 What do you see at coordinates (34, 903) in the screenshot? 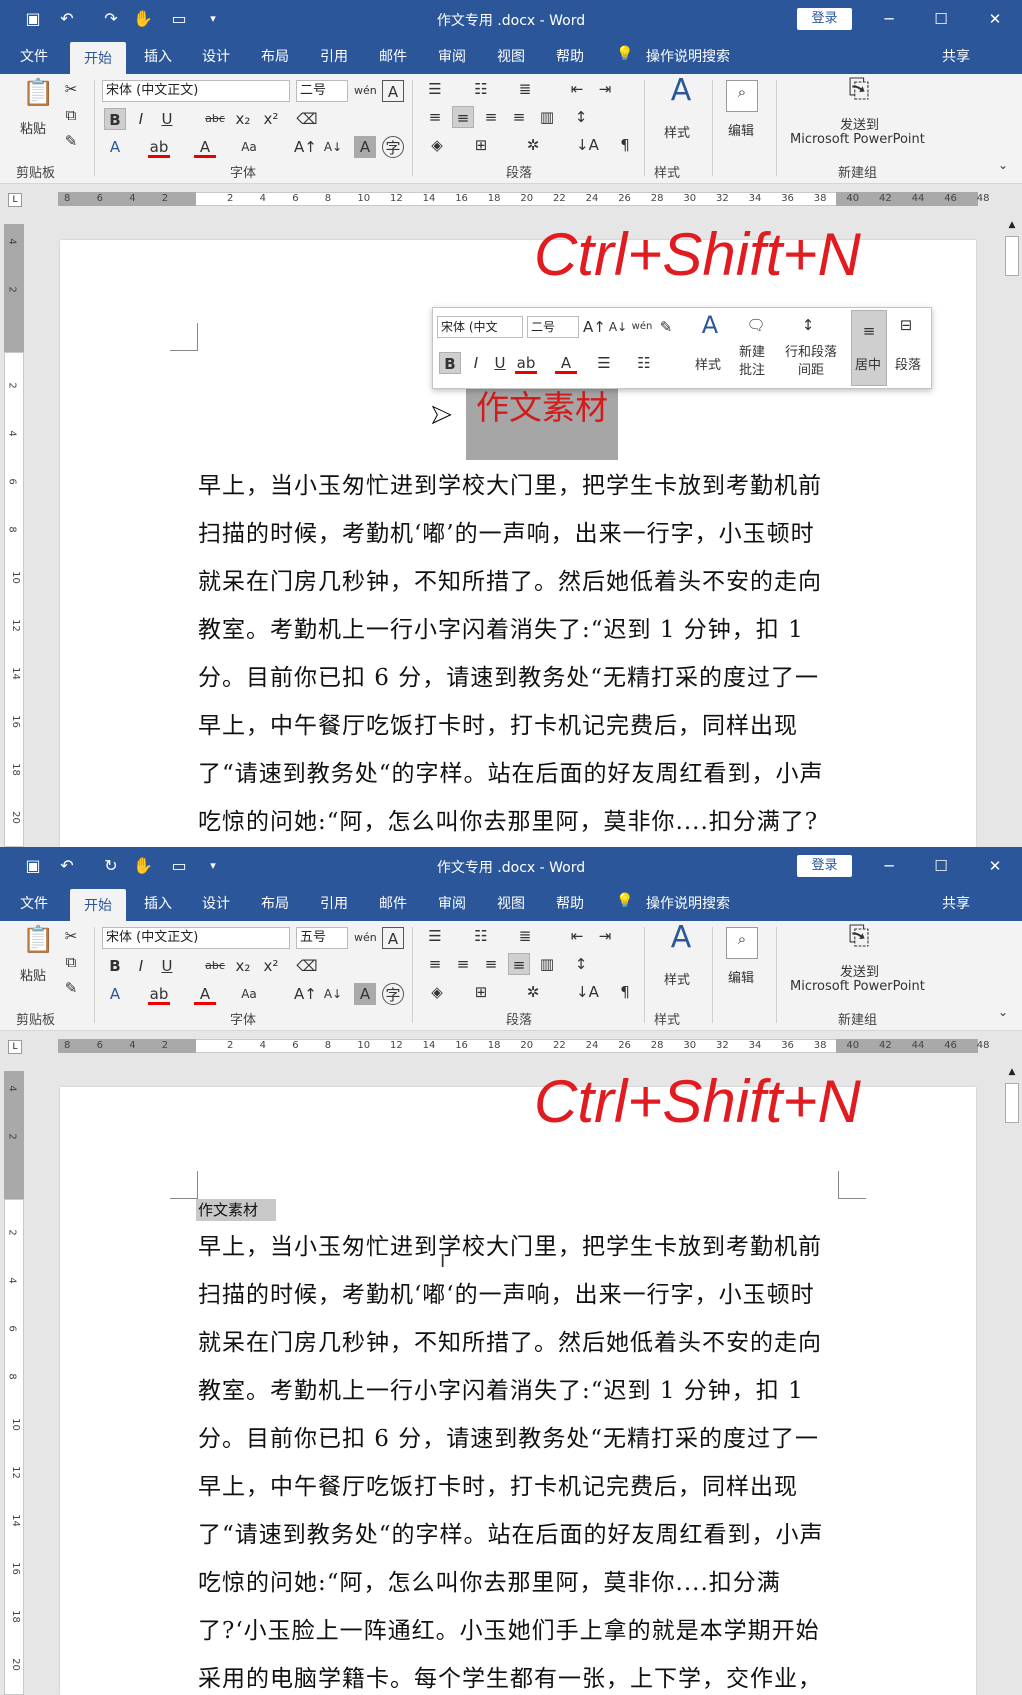
I see `tab-file: 文件` at bounding box center [34, 903].